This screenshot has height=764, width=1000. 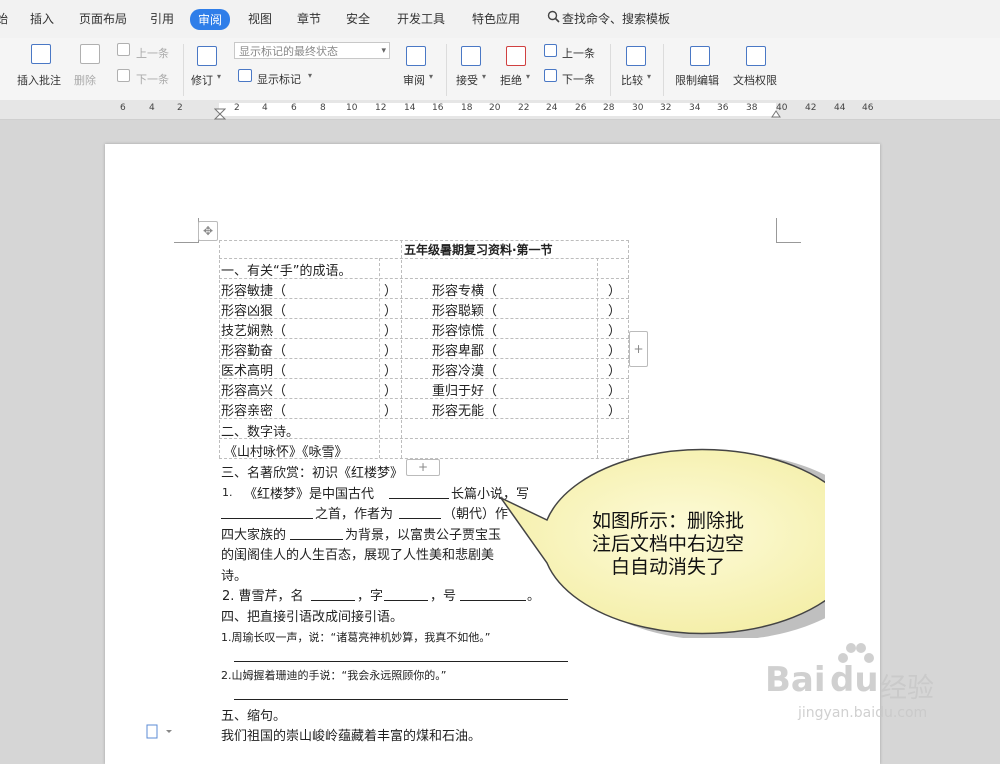 I want to click on poem-titles: 《山村咏怀》《咏雪》, so click(x=286, y=452).